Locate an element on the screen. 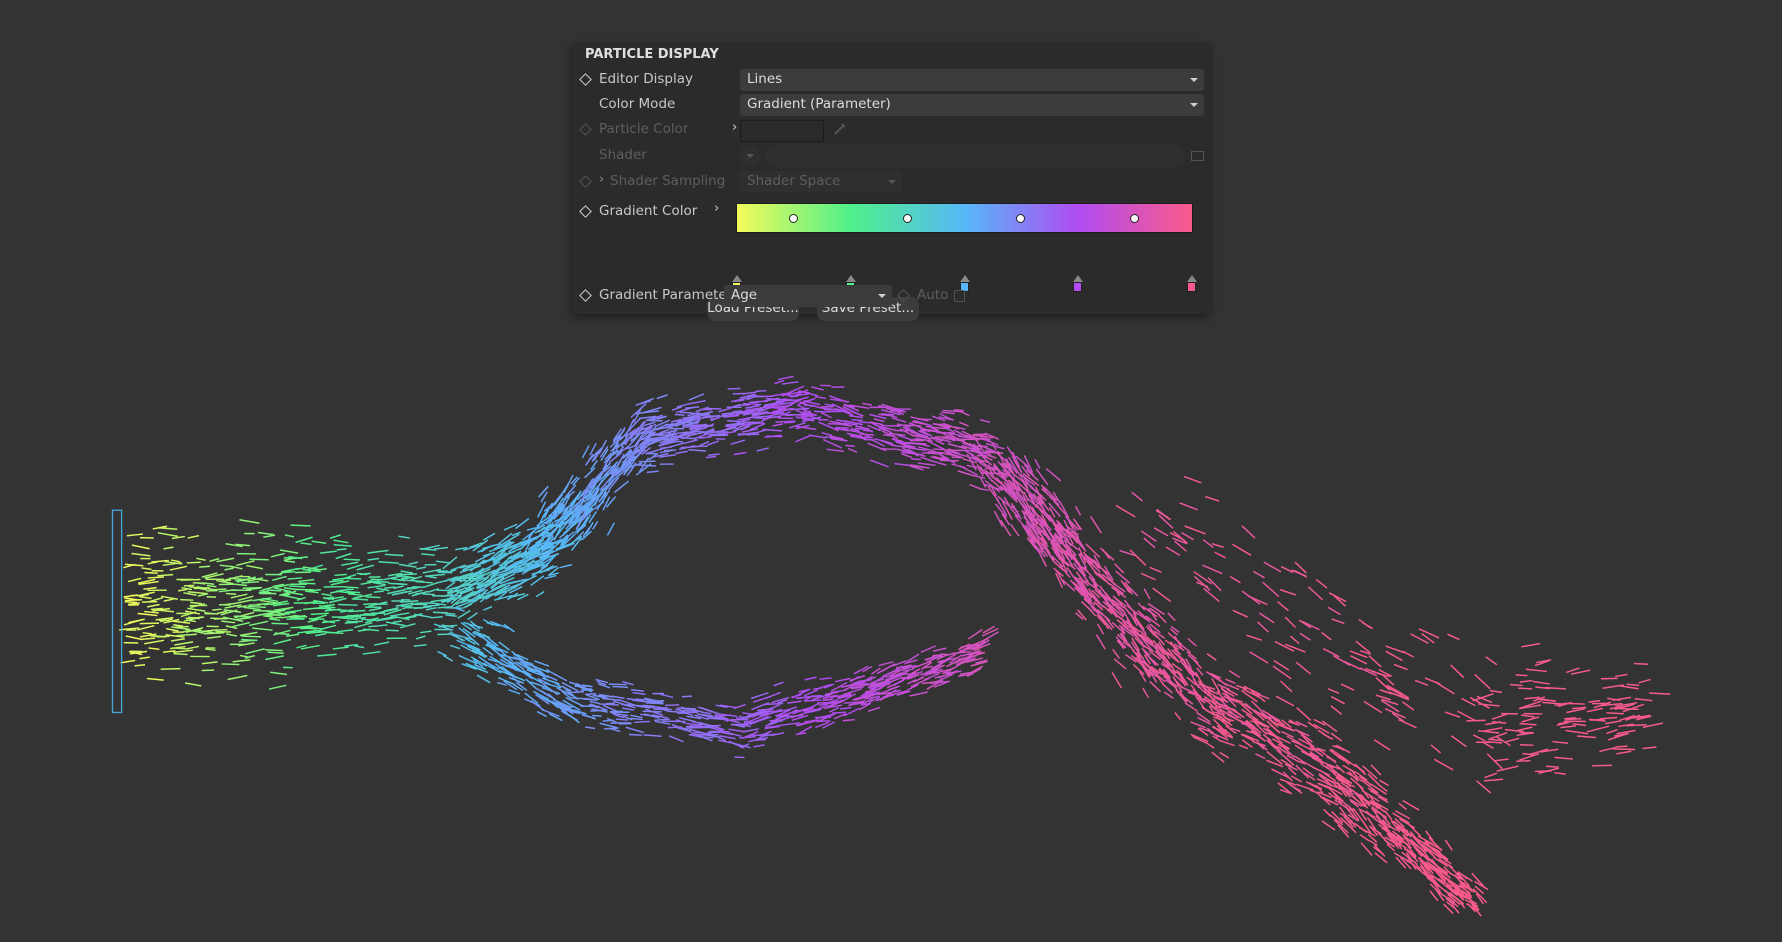 Image resolution: width=1782 pixels, height=942 pixels. particle-color-row: Particle Color › is located at coordinates (891, 130).